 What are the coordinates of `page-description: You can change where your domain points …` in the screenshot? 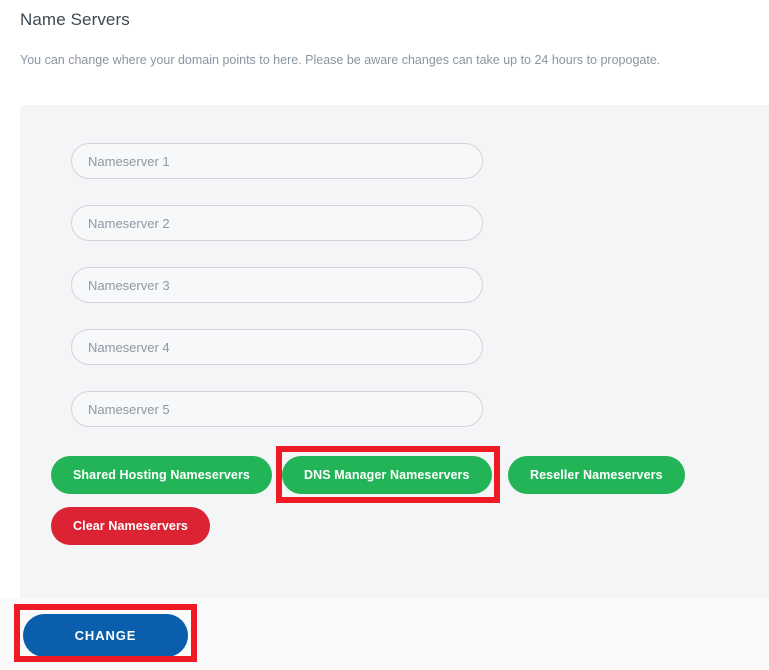 It's located at (340, 60).